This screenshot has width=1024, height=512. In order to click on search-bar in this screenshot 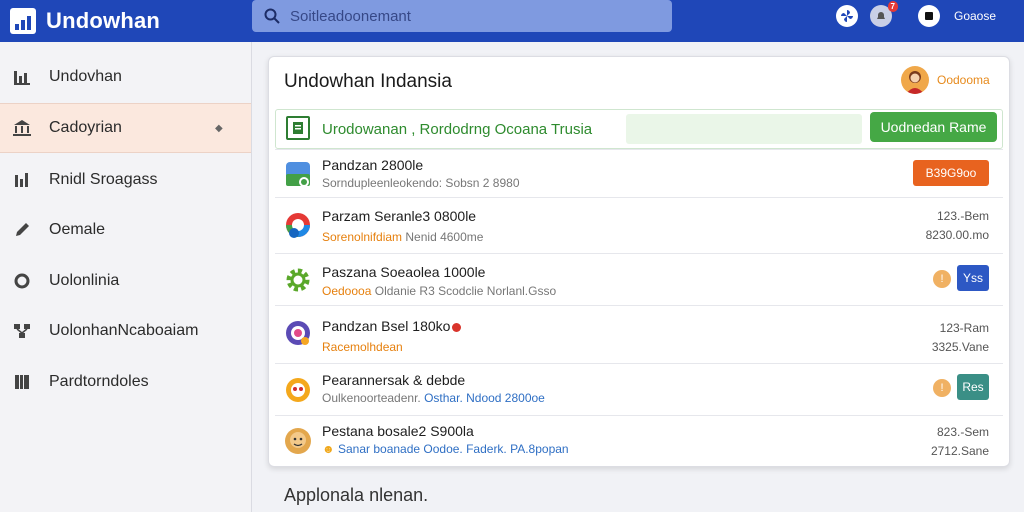, I will do `click(462, 16)`.